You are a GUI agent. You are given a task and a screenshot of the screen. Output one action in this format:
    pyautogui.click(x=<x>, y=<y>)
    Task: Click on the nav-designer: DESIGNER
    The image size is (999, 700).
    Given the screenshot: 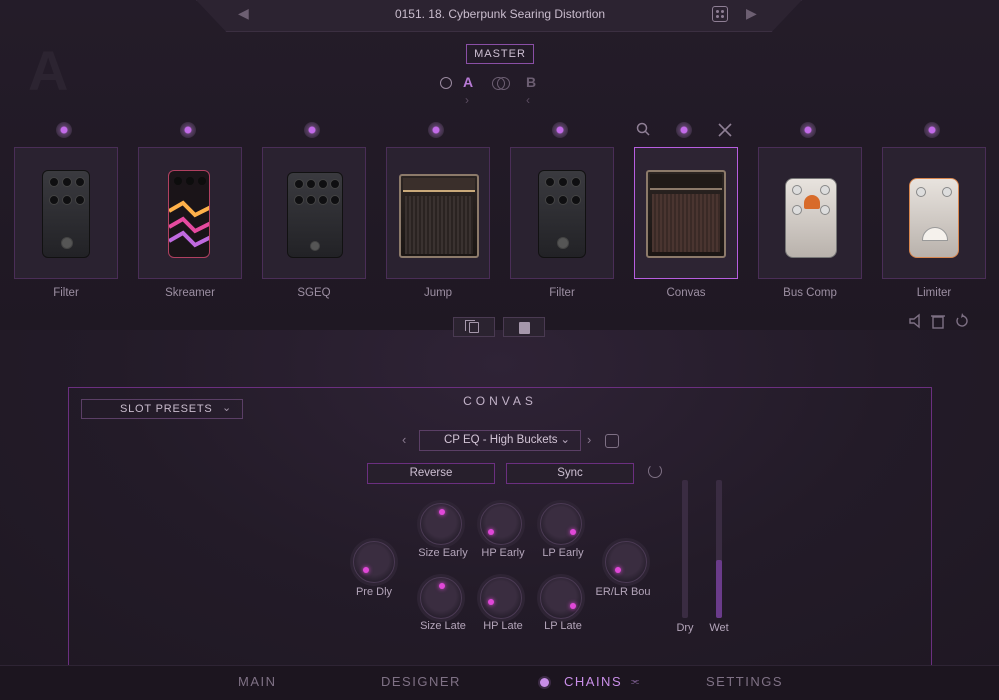 What is the action you would take?
    pyautogui.click(x=421, y=681)
    